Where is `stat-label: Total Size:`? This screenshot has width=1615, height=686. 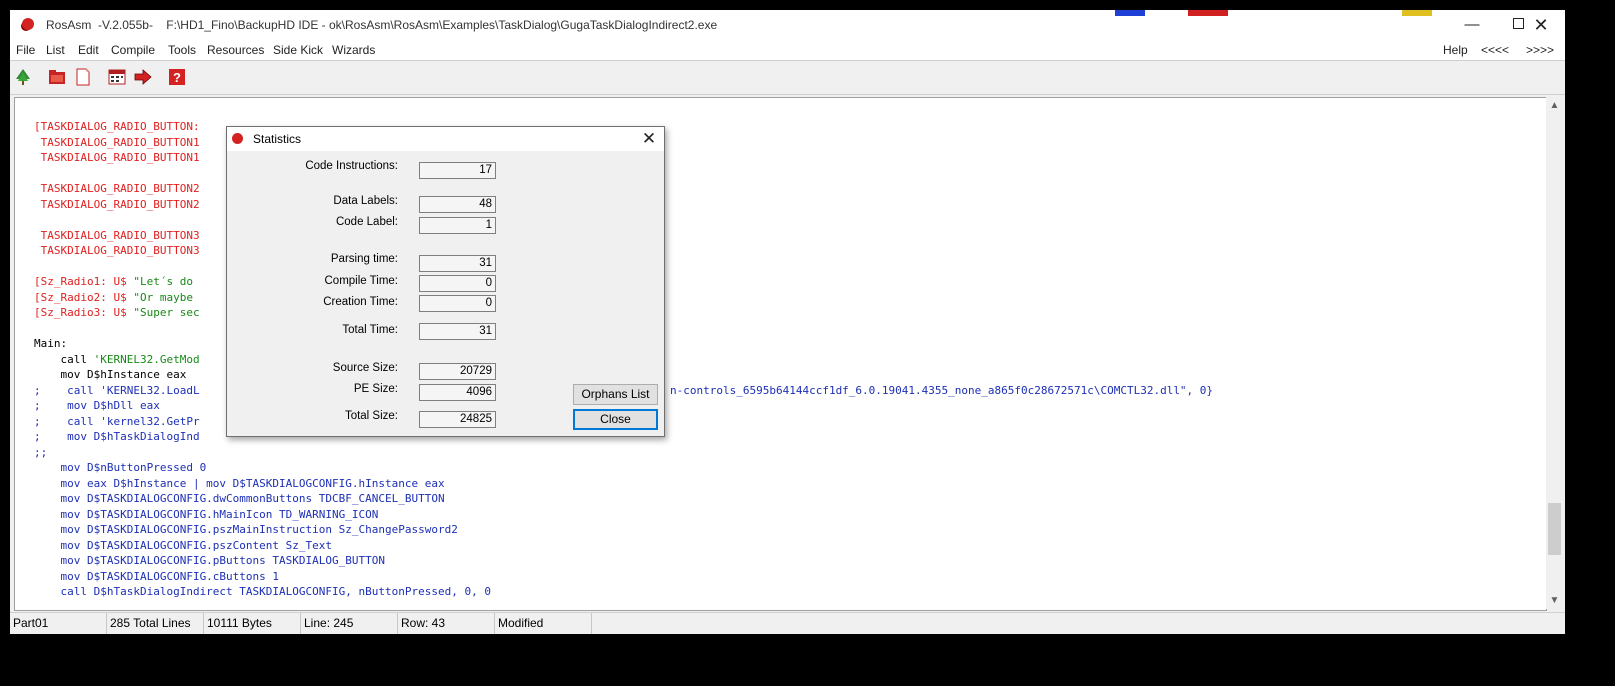 stat-label: Total Size: is located at coordinates (371, 416).